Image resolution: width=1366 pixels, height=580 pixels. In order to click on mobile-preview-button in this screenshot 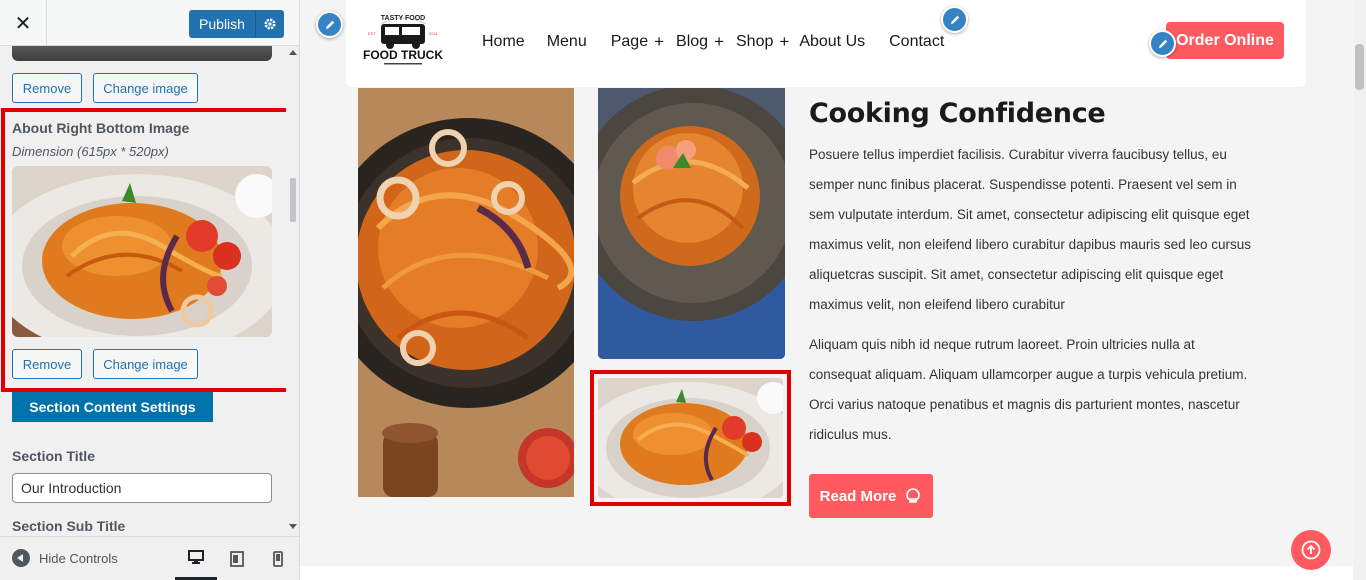, I will do `click(278, 558)`.